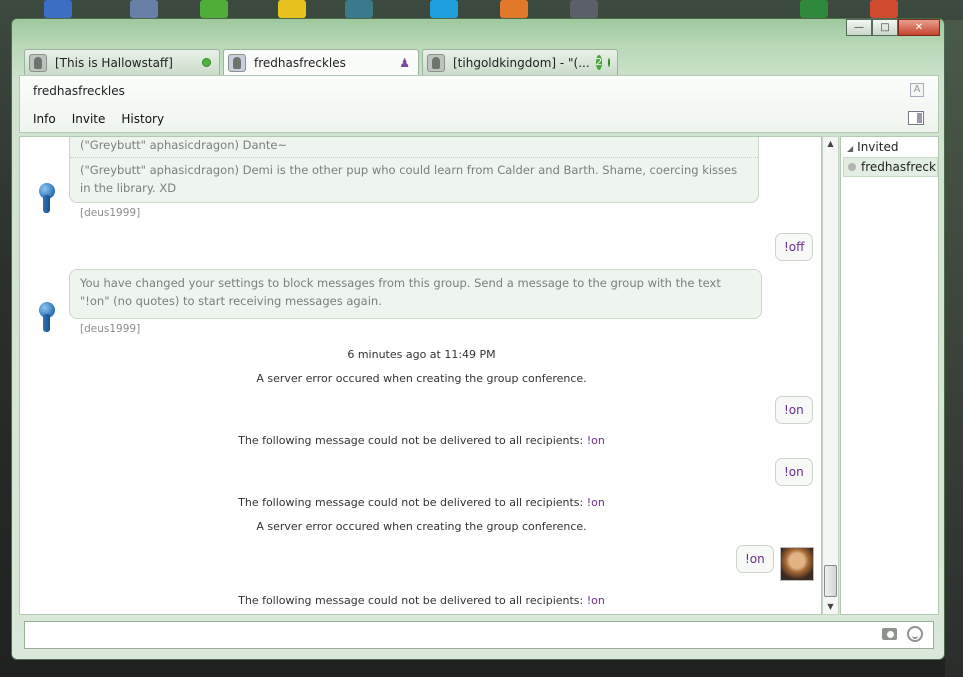 The image size is (963, 677). I want to click on scroll-up-icon: ▲, so click(830, 144).